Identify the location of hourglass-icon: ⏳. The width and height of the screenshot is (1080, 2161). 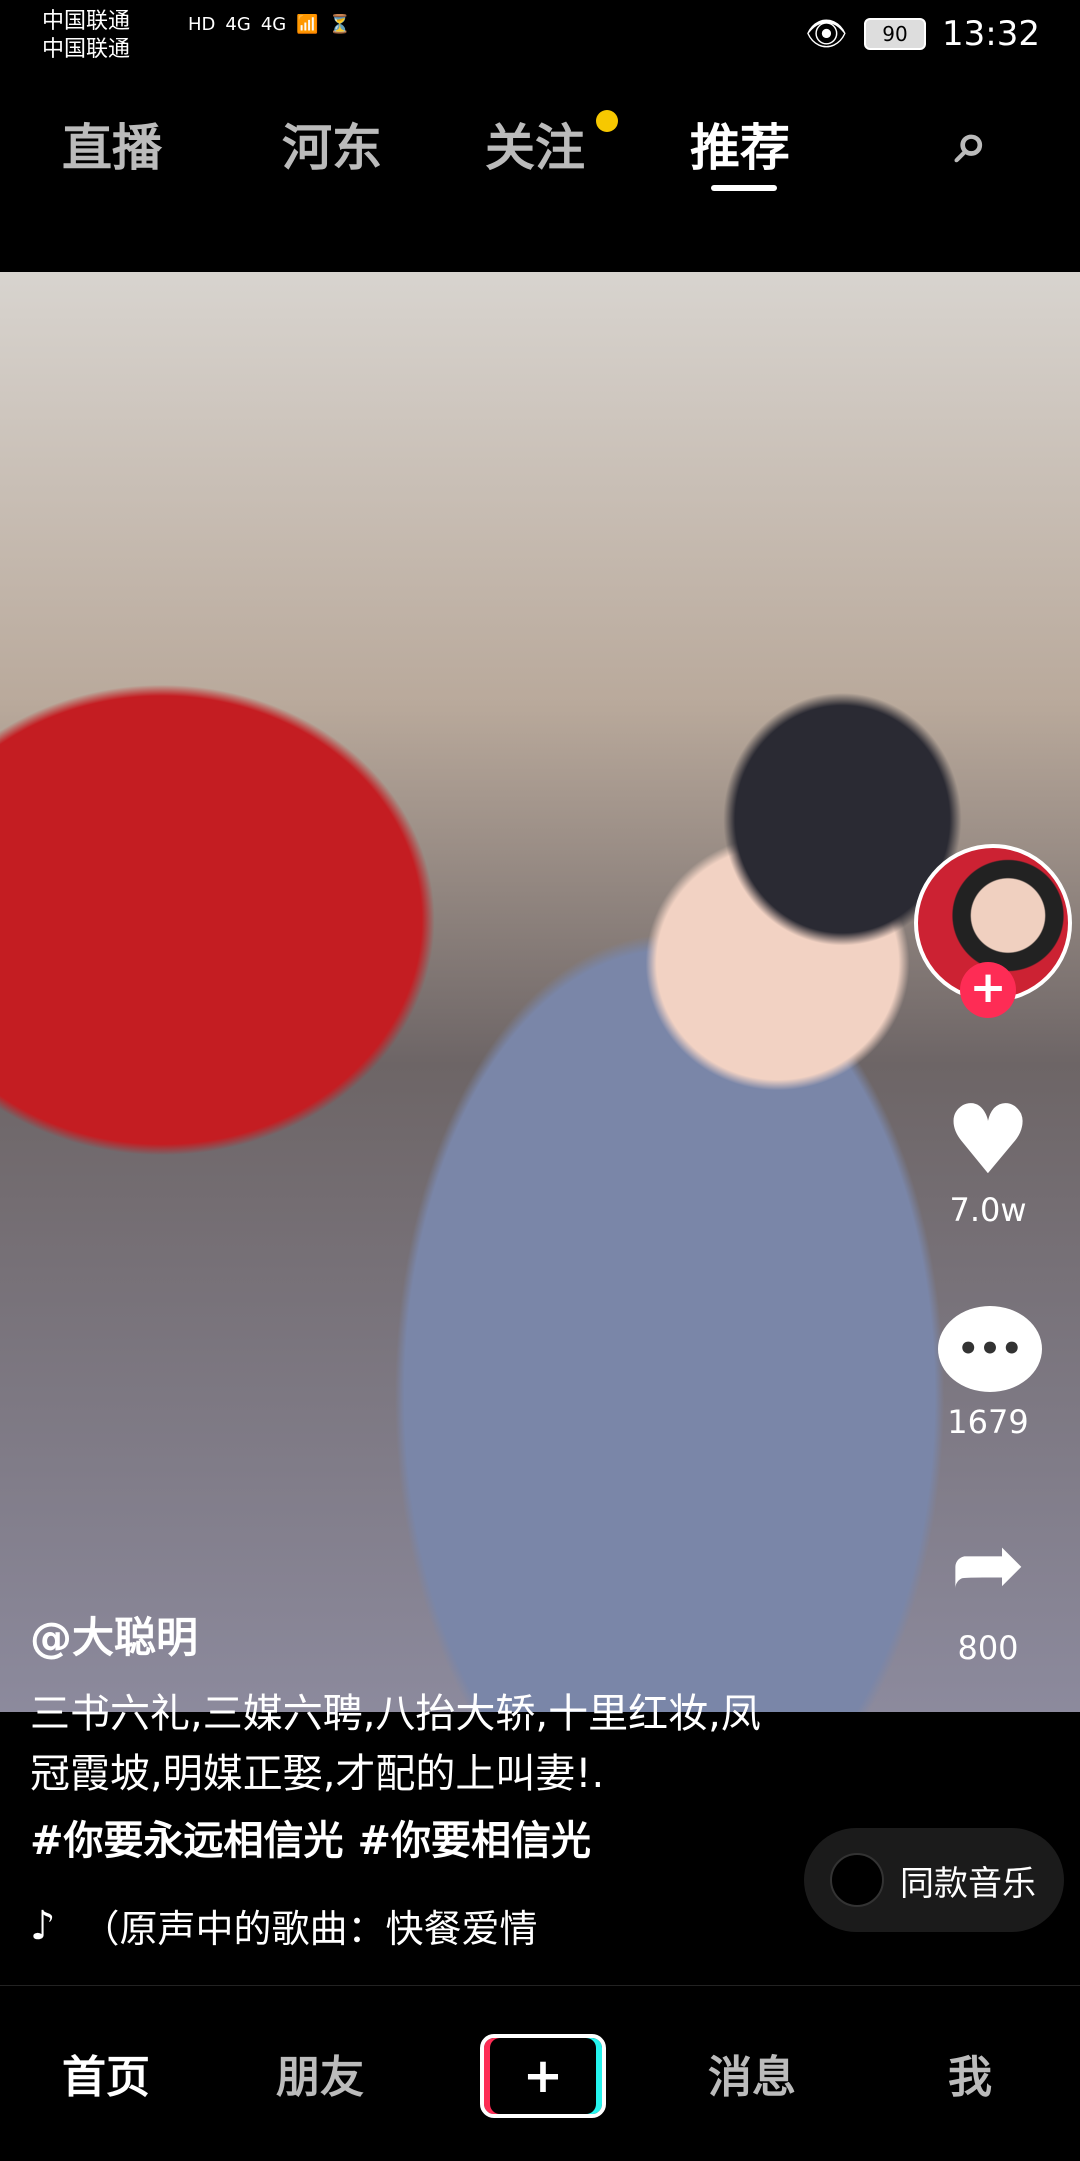
(340, 24).